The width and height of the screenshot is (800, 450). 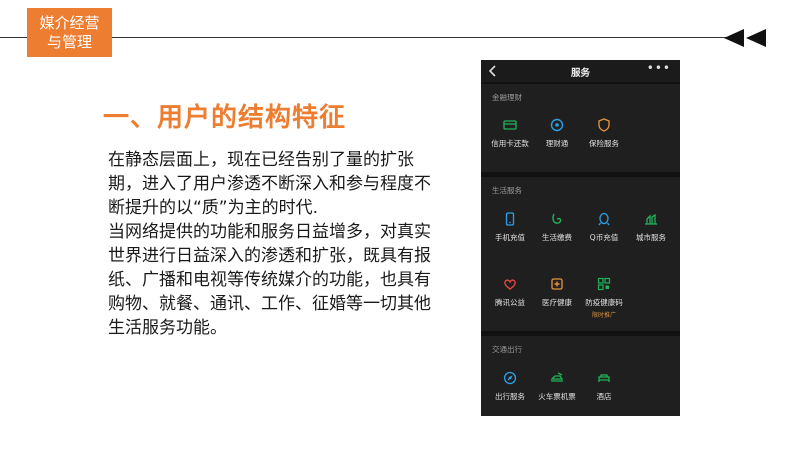 What do you see at coordinates (580, 71) in the screenshot?
I see `phone-header: 服务 •••` at bounding box center [580, 71].